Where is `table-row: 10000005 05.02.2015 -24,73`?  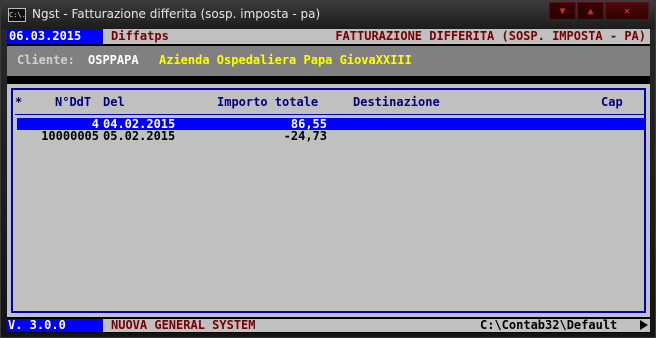
table-row: 10000005 05.02.2015 -24,73 is located at coordinates (331, 136).